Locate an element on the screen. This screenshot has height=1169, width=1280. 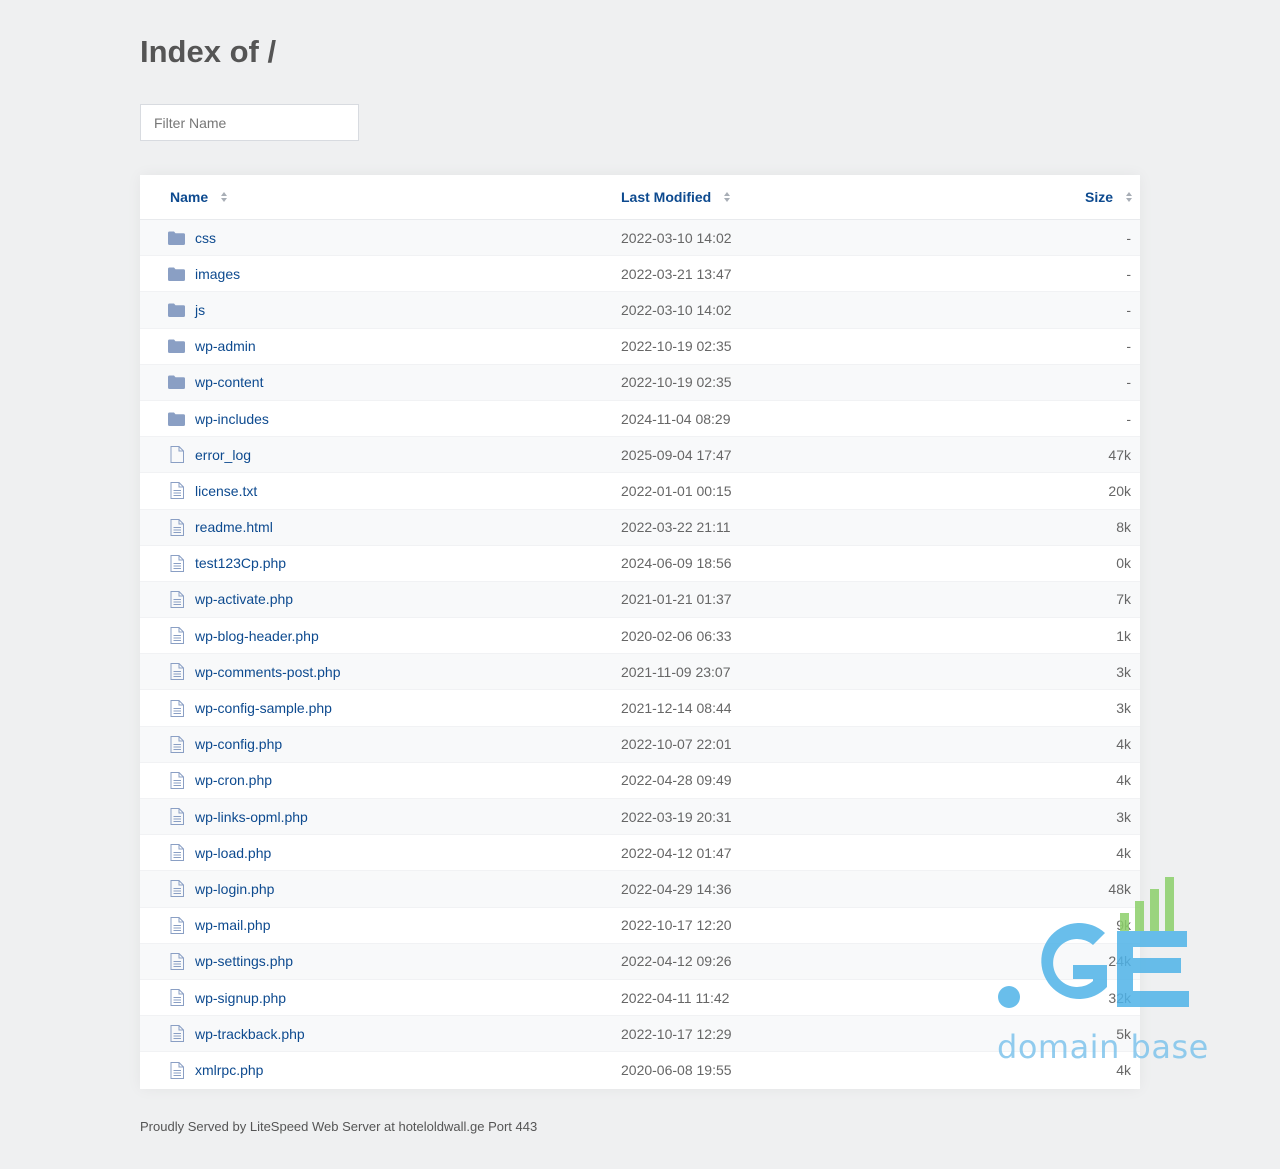
file-link: test123Cp.php is located at coordinates (240, 563).